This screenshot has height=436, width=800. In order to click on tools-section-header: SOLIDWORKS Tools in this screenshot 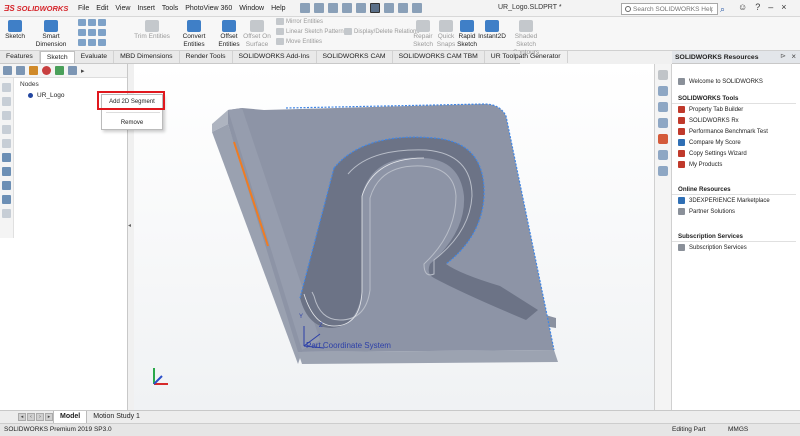, I will do `click(734, 98)`.